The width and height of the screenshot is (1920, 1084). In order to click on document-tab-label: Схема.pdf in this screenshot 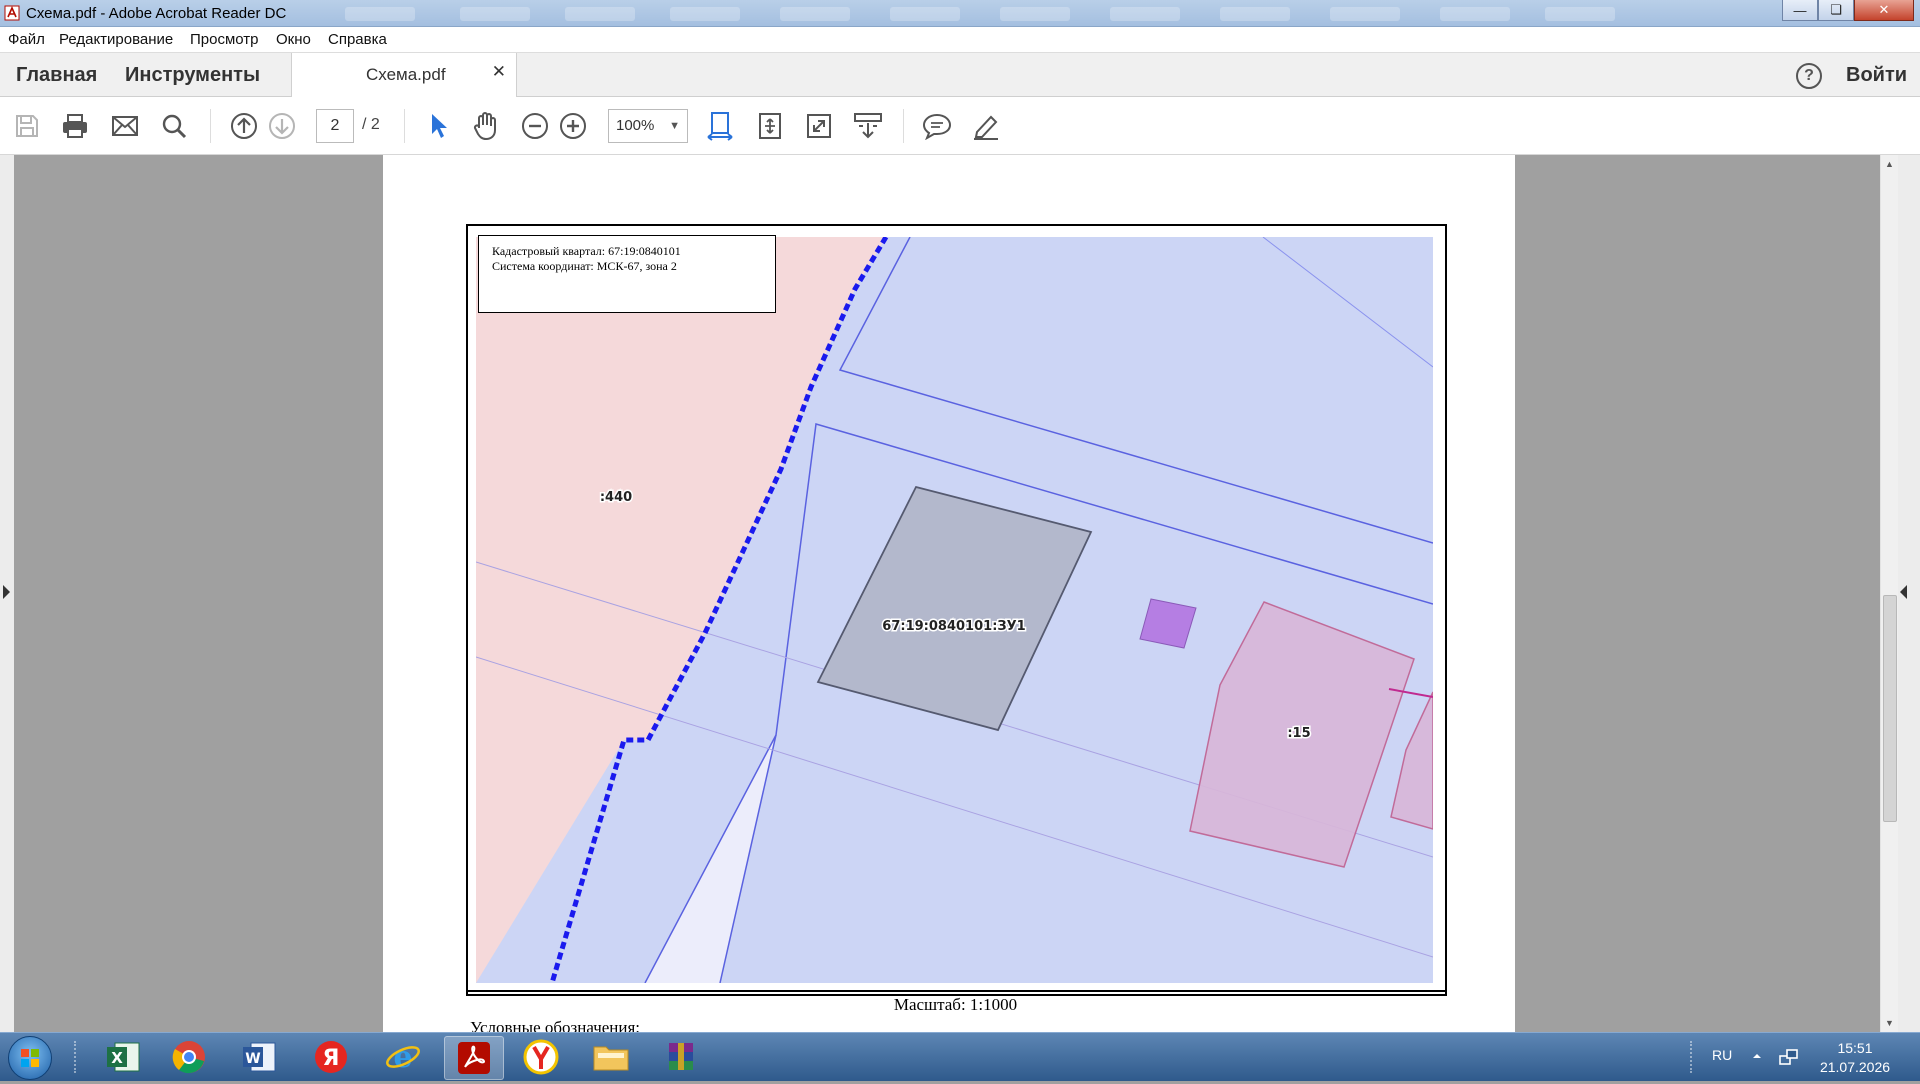, I will do `click(406, 74)`.